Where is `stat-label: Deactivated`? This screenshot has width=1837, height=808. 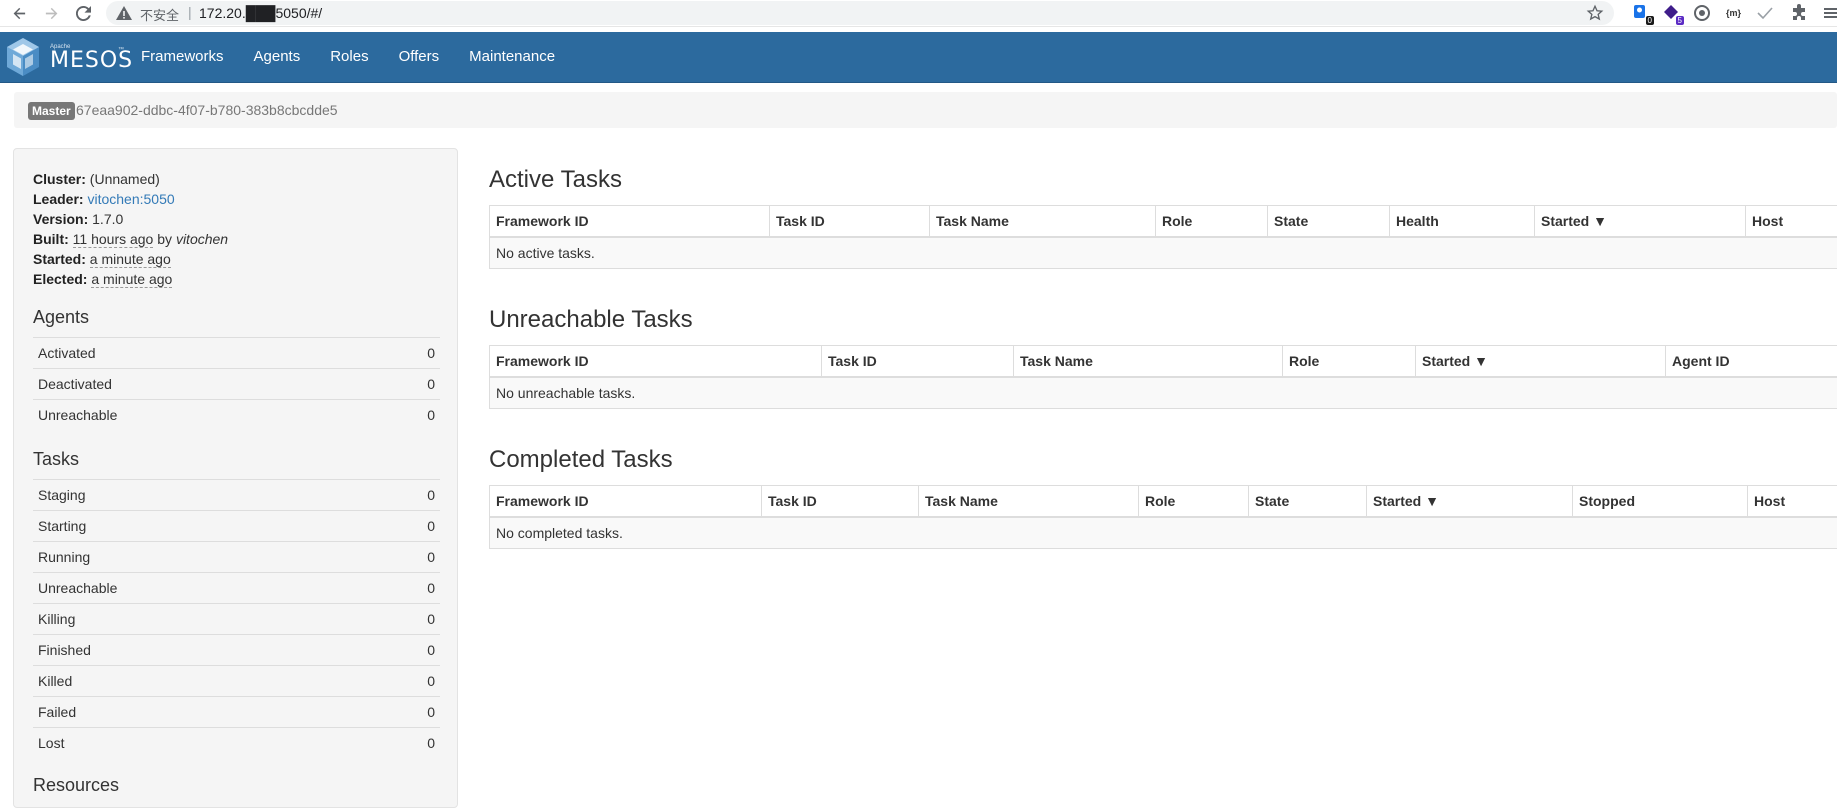 stat-label: Deactivated is located at coordinates (202, 384).